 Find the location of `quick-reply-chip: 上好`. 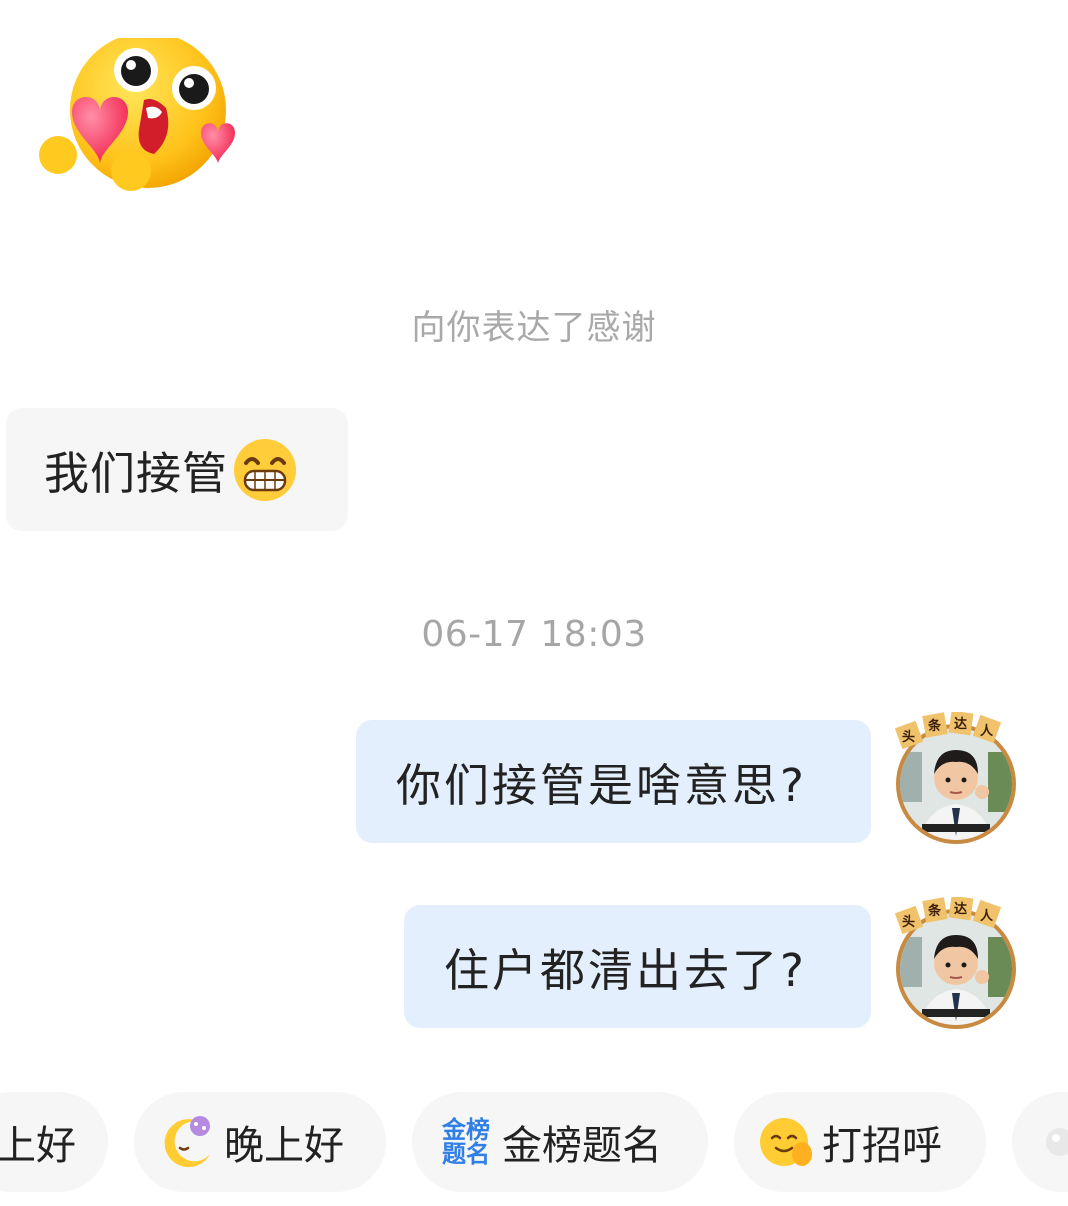

quick-reply-chip: 上好 is located at coordinates (54, 1142).